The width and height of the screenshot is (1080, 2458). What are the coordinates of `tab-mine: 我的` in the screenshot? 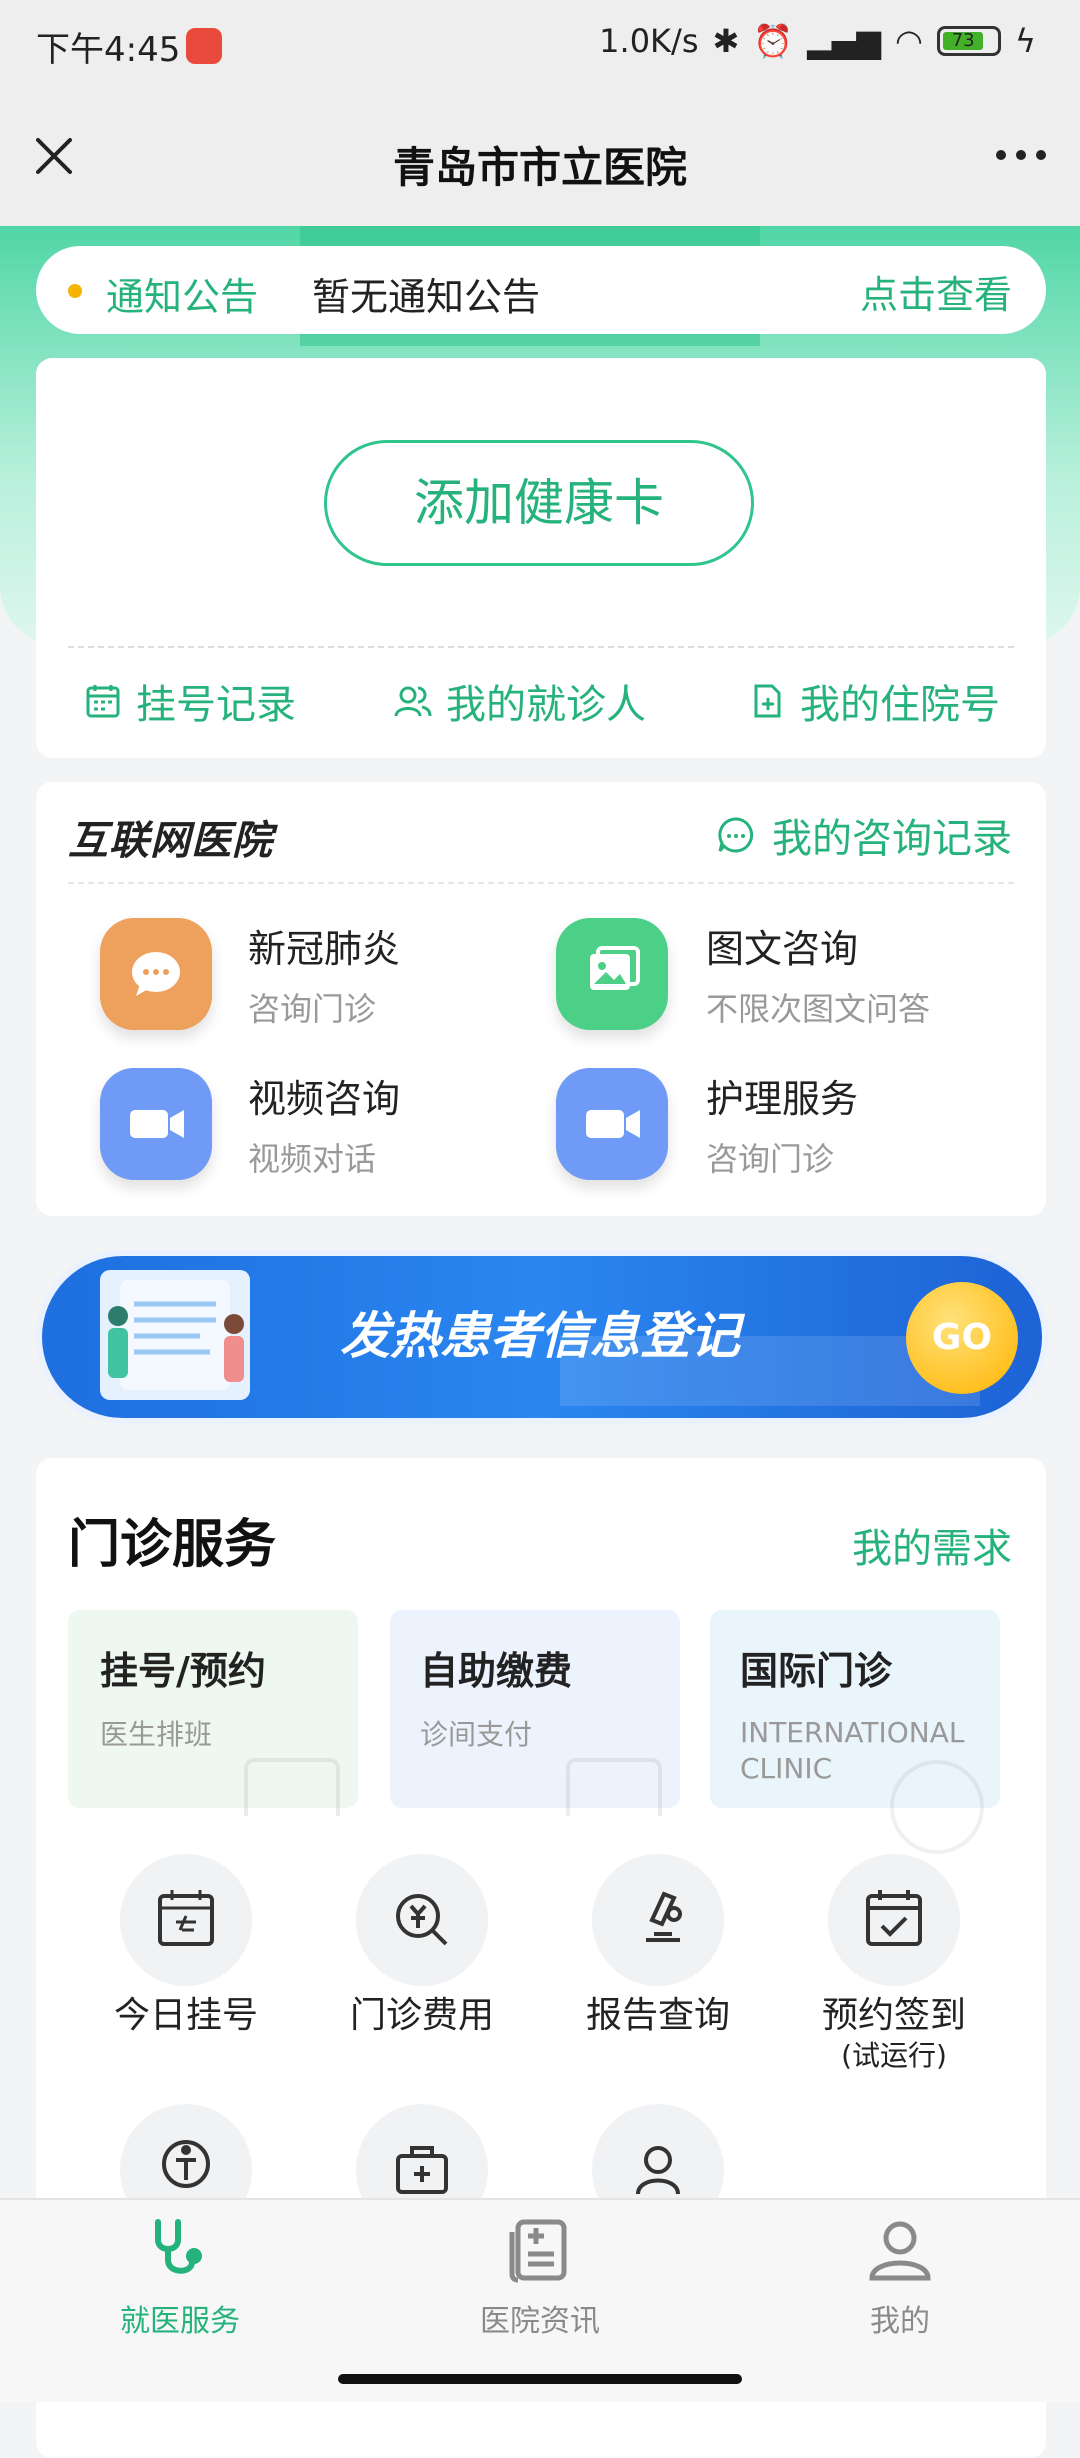 It's located at (900, 2277).